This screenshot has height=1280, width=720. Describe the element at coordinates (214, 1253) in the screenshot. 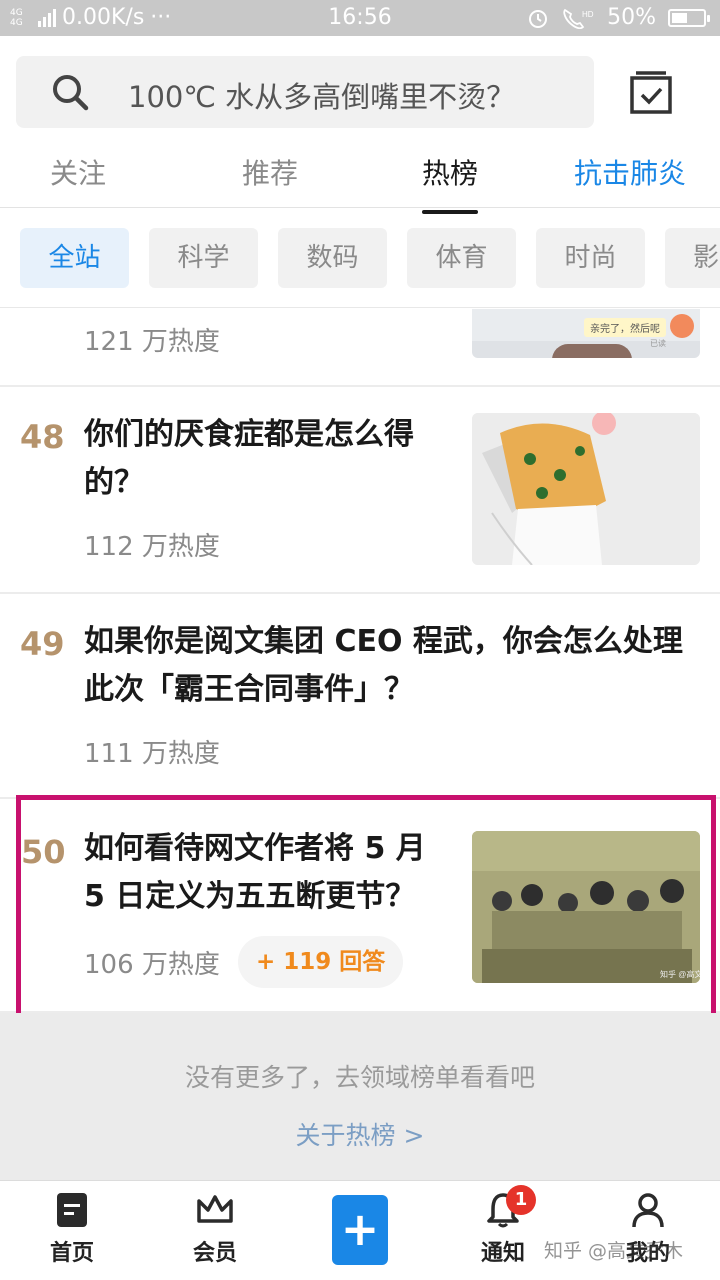

I see `nav-vip-label: 会员` at that location.